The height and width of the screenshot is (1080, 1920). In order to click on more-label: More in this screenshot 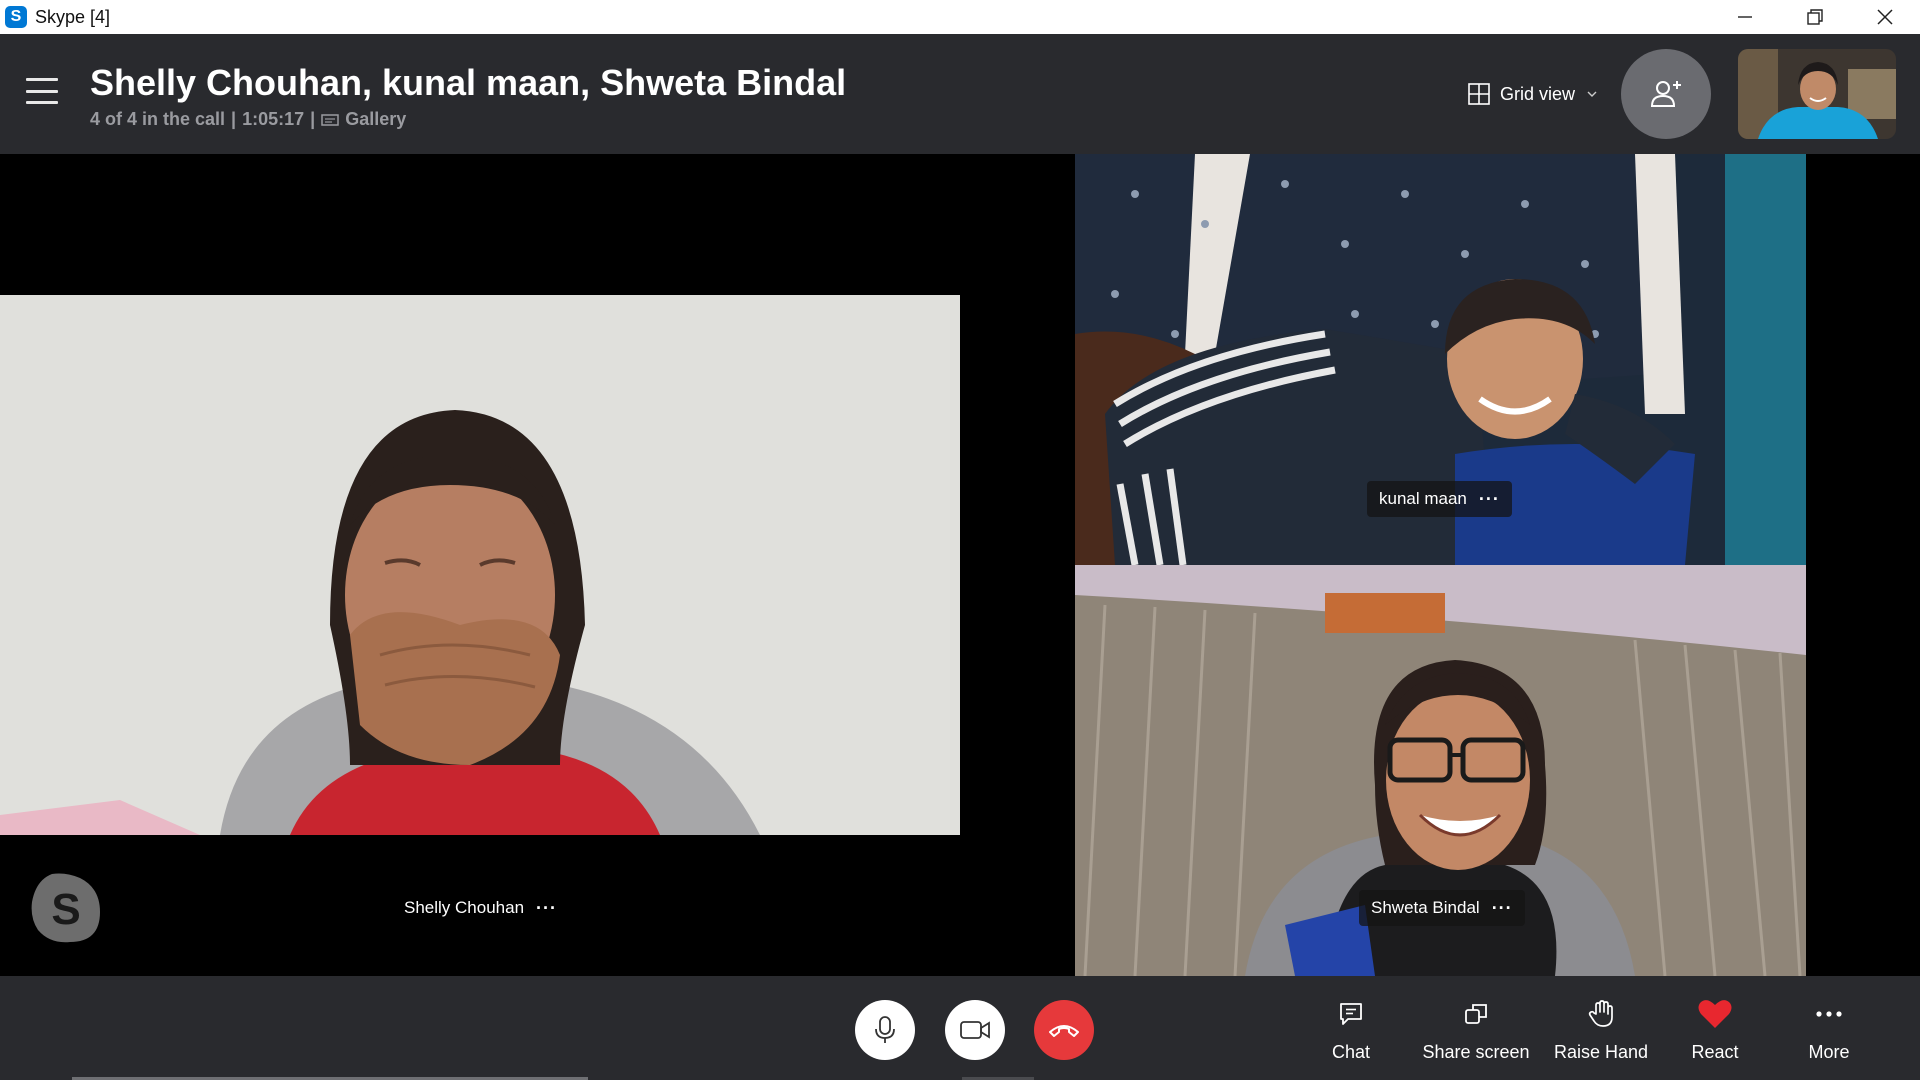, I will do `click(1829, 1052)`.